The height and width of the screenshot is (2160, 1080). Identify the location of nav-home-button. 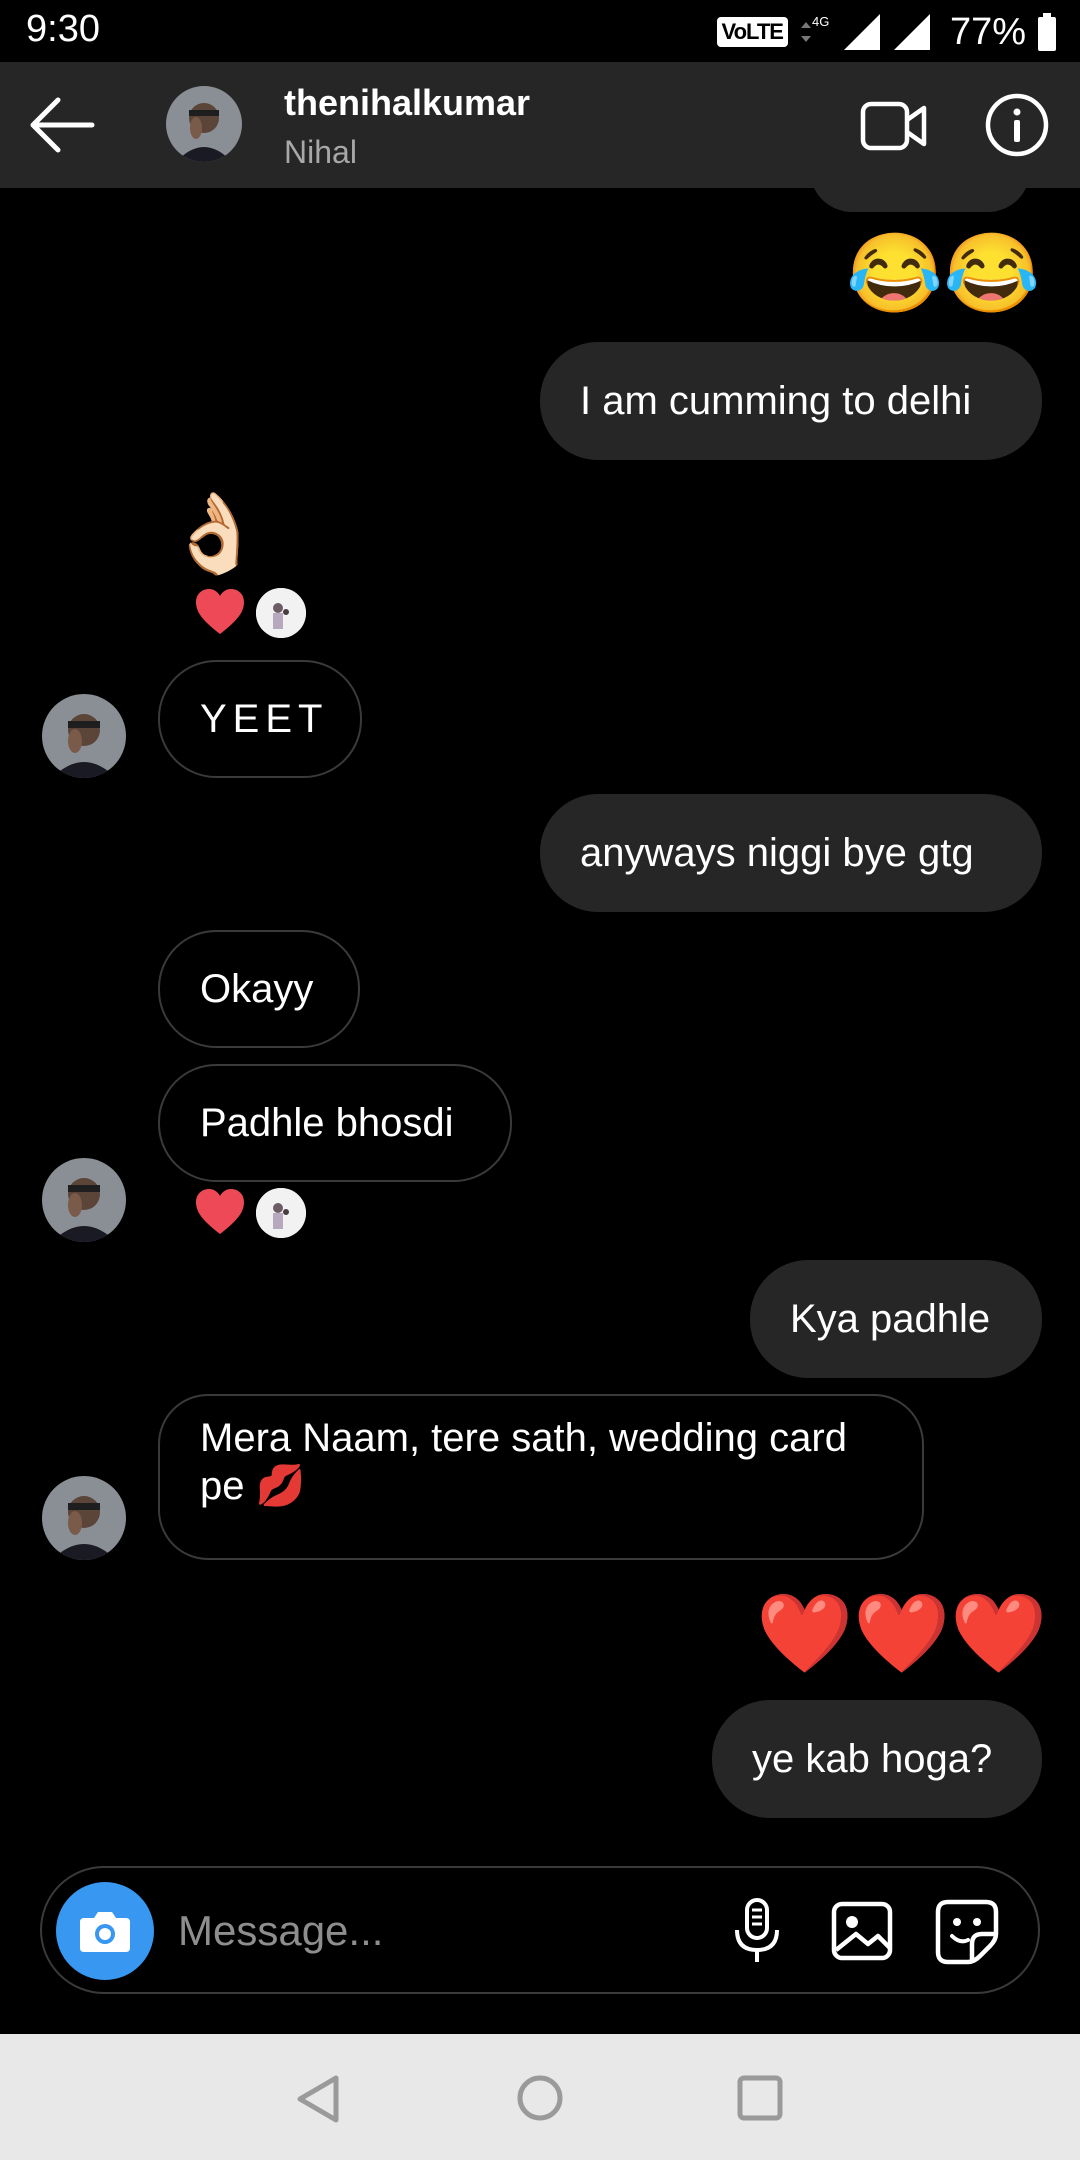
(540, 2098).